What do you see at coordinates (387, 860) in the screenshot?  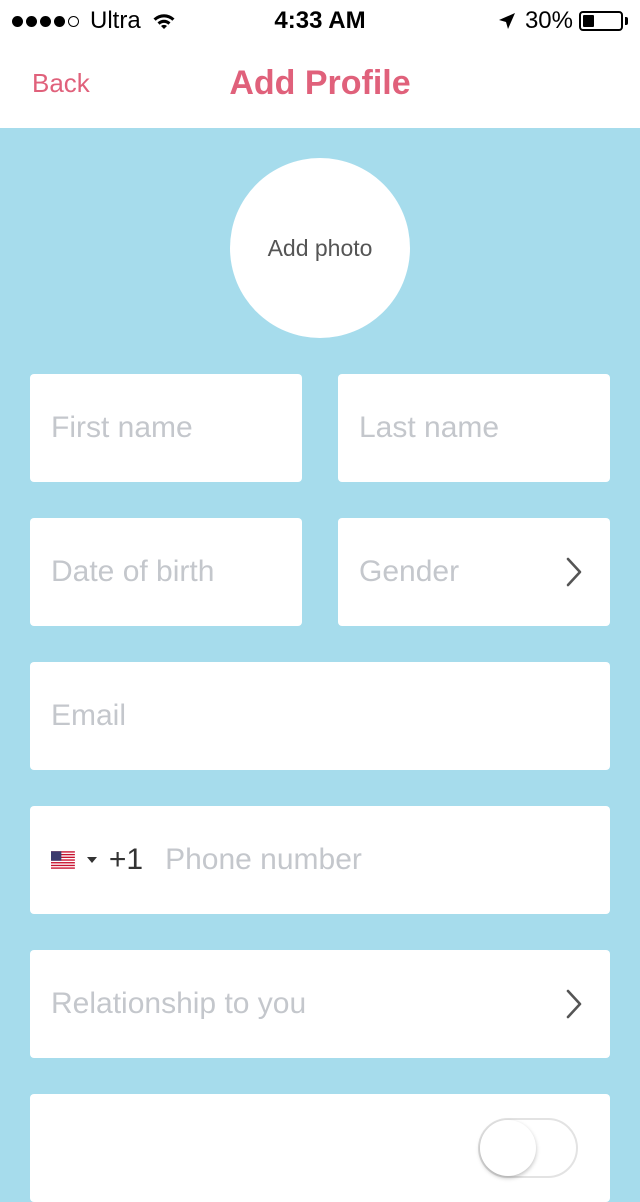 I see `phone-number-input` at bounding box center [387, 860].